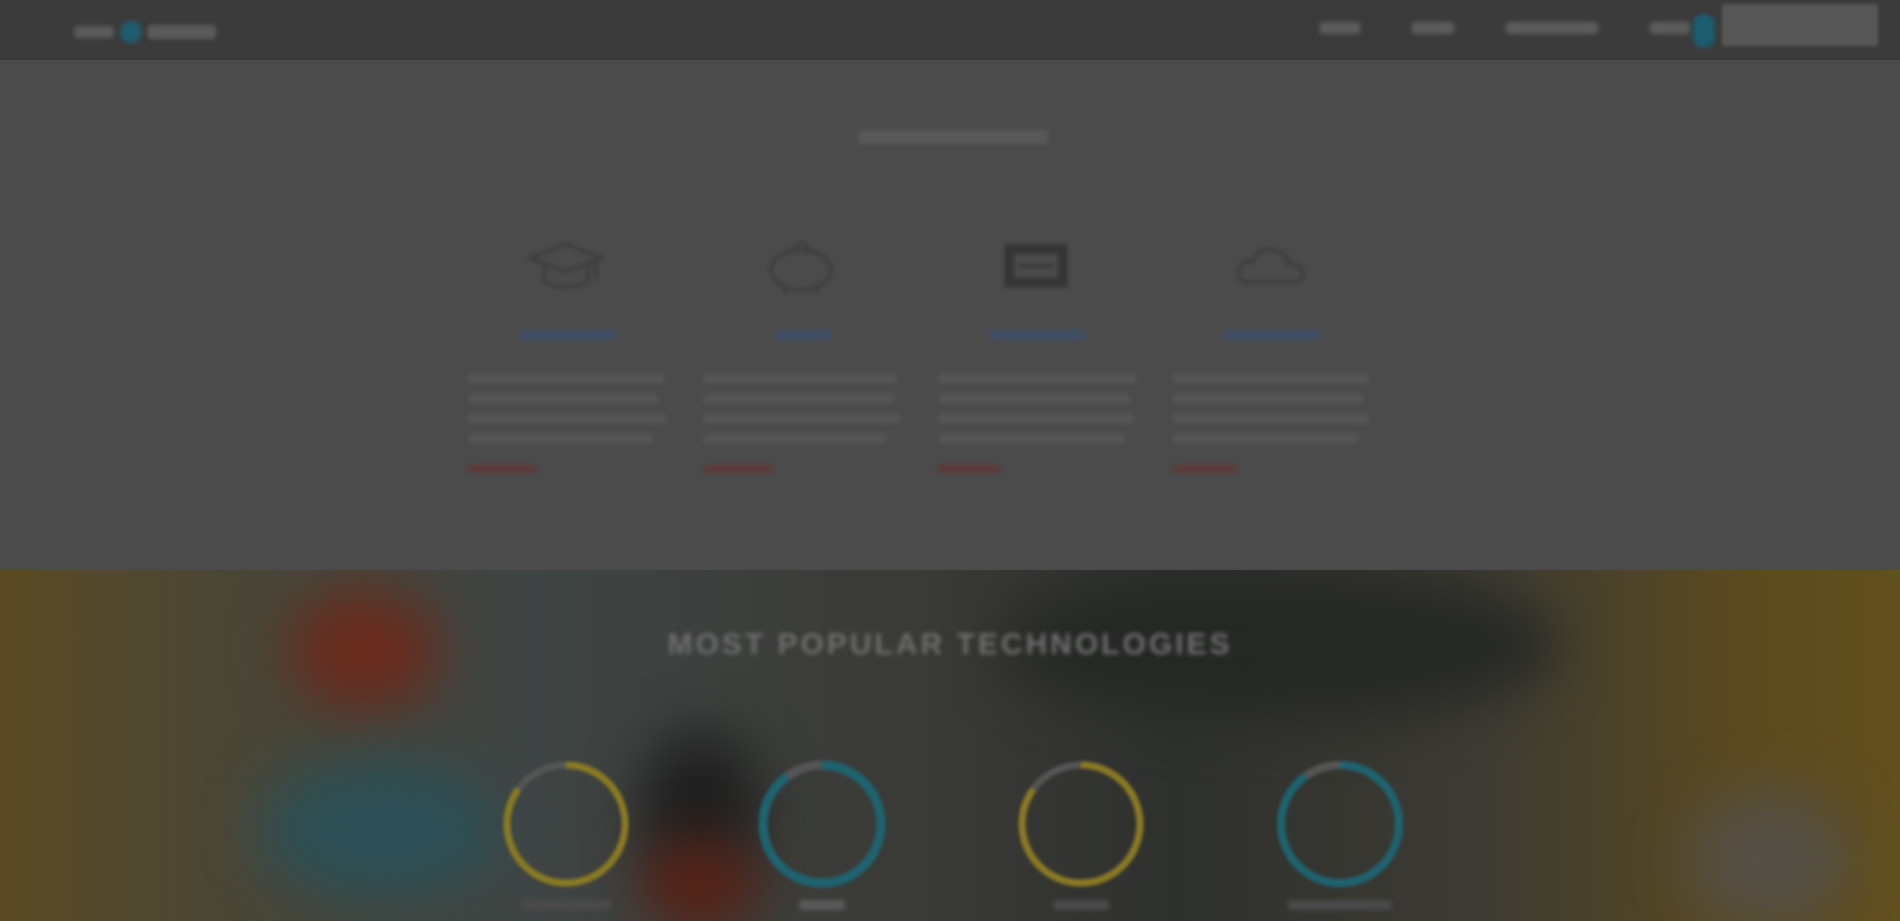  What do you see at coordinates (1036, 266) in the screenshot?
I see `certificate-icon` at bounding box center [1036, 266].